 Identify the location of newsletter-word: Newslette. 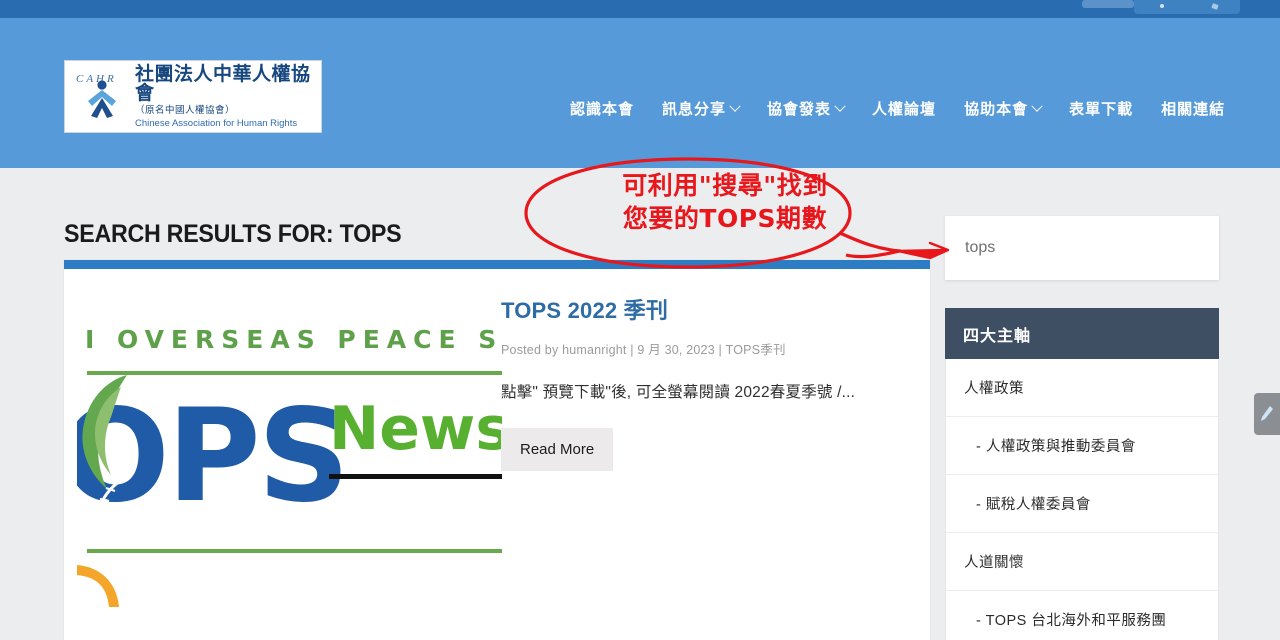
(415, 429).